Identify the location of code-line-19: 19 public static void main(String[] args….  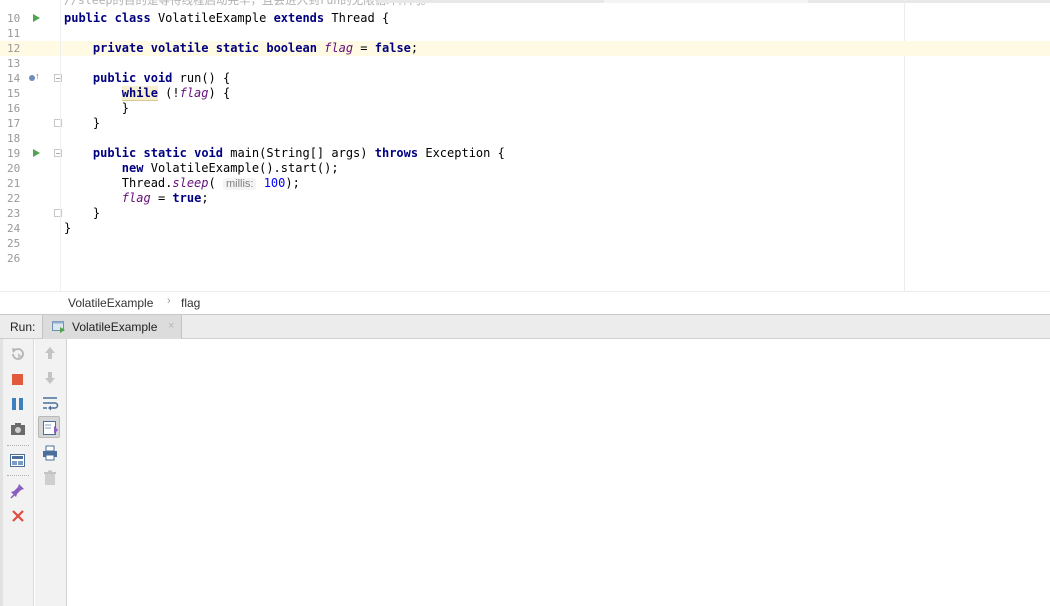
(525, 153).